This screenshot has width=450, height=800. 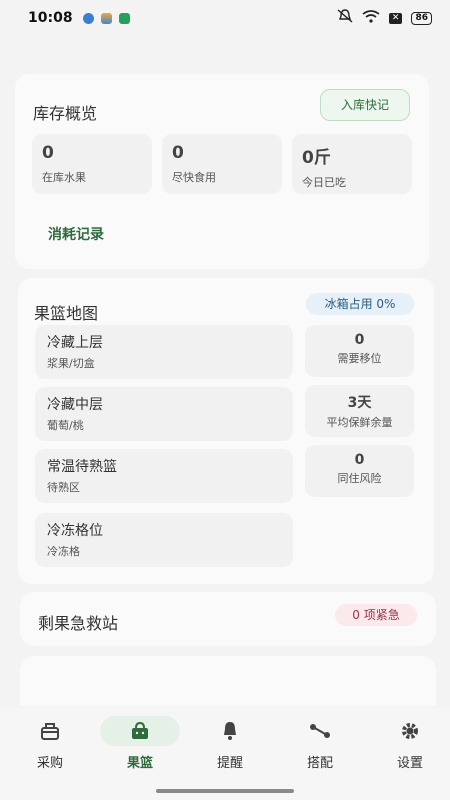 I want to click on nav-pairing: 搭配, so click(x=320, y=743).